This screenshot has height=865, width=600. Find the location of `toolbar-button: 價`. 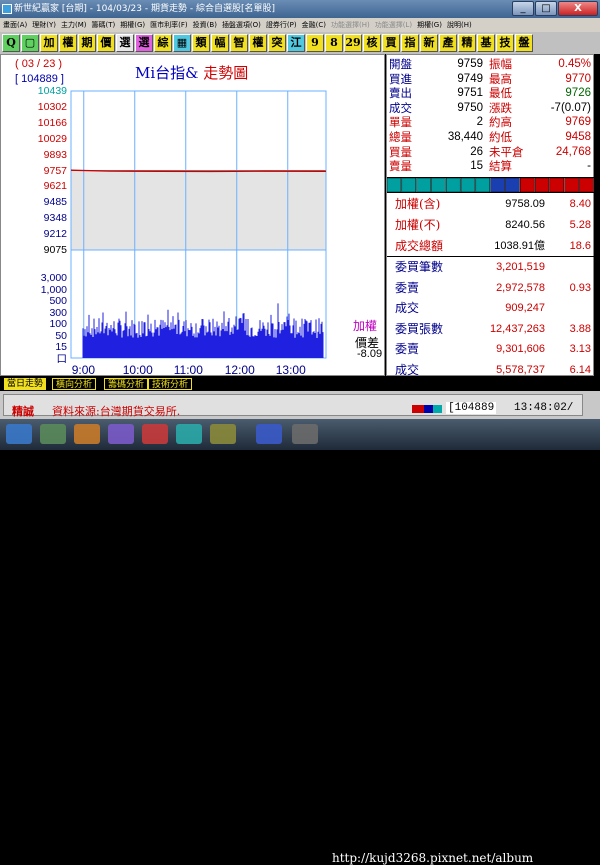

toolbar-button: 價 is located at coordinates (106, 43).